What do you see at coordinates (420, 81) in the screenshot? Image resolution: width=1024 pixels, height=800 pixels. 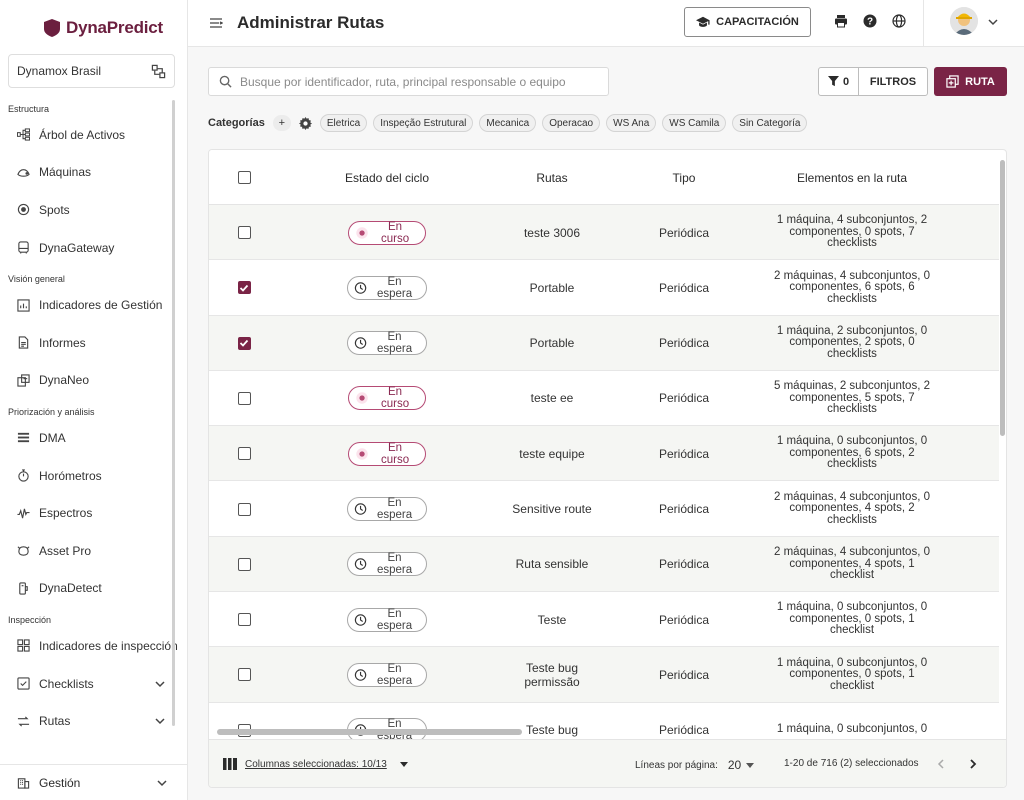 I see `search-input` at bounding box center [420, 81].